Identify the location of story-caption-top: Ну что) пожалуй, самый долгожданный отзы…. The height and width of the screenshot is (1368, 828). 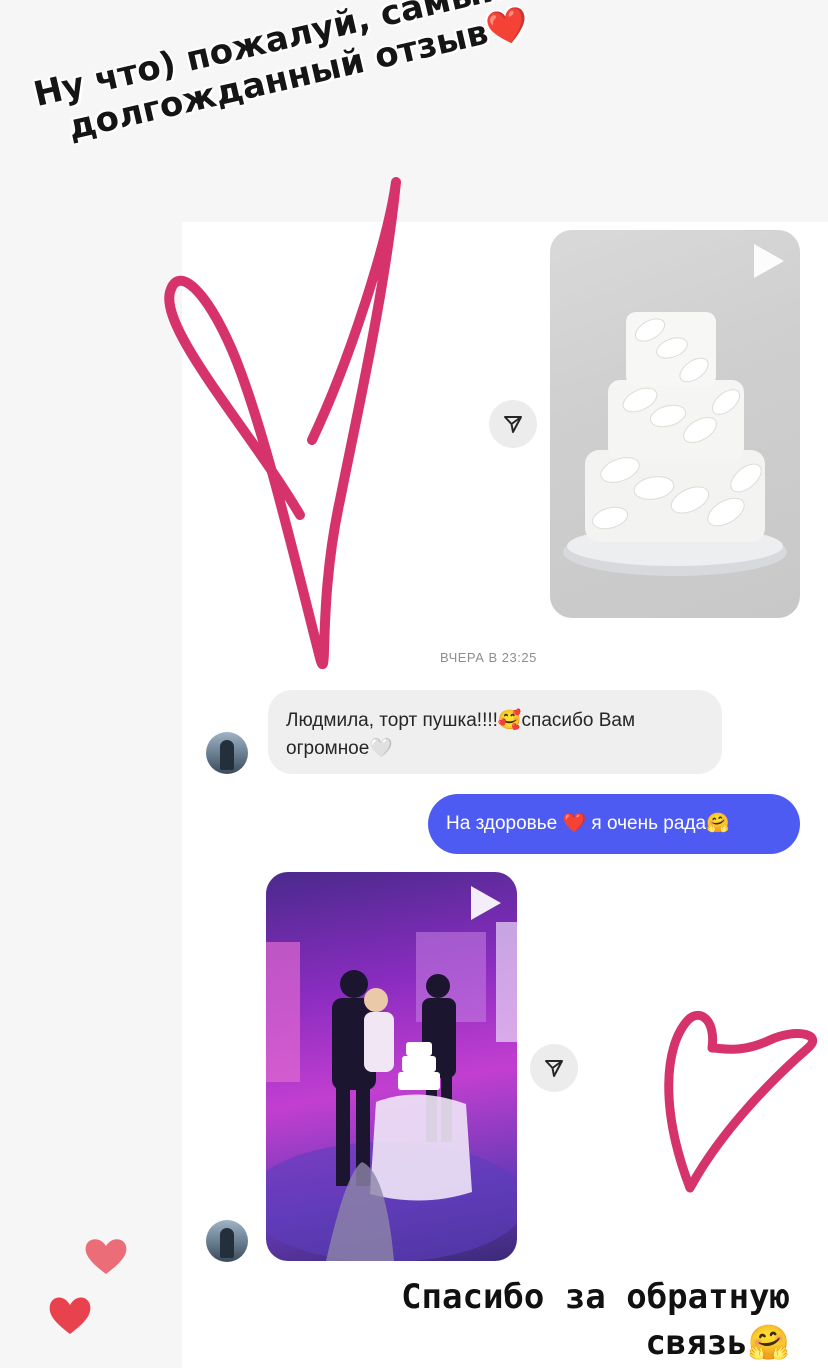
(292, 77).